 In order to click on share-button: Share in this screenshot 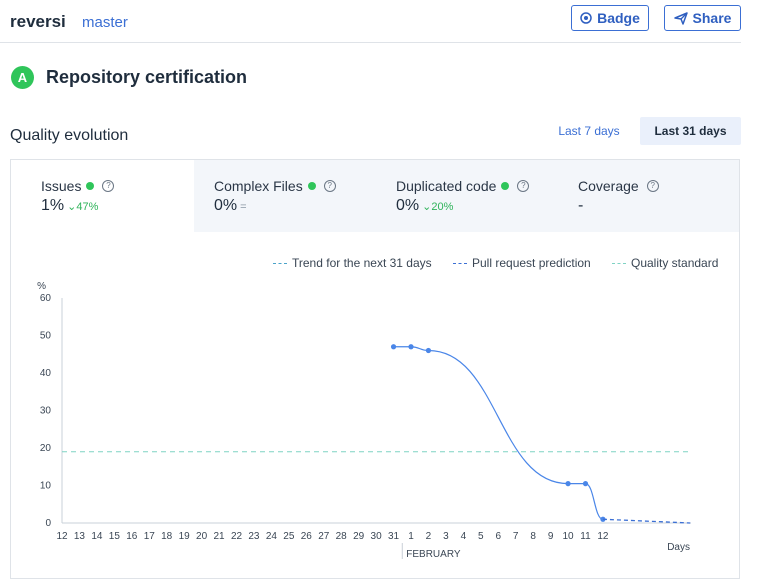, I will do `click(702, 18)`.